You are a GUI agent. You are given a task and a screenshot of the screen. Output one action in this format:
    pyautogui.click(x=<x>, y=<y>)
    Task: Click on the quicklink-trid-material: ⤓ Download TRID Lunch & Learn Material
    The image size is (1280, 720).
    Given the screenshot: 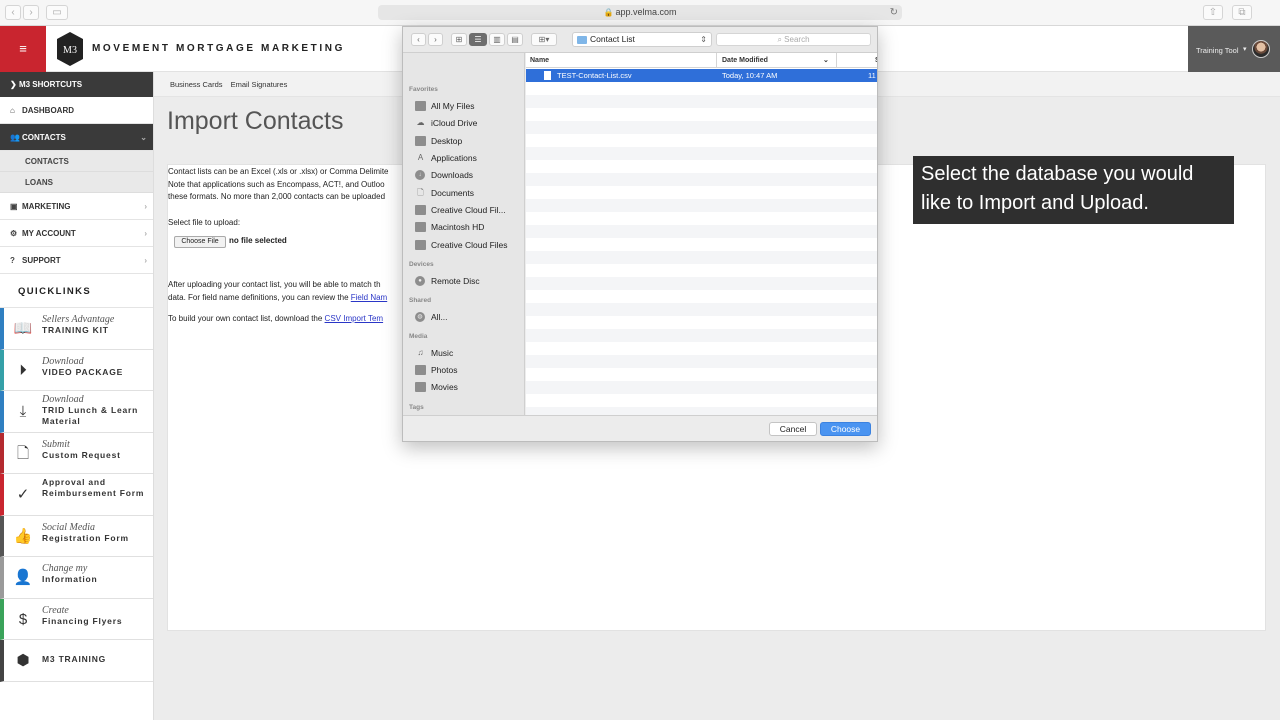 What is the action you would take?
    pyautogui.click(x=76, y=412)
    